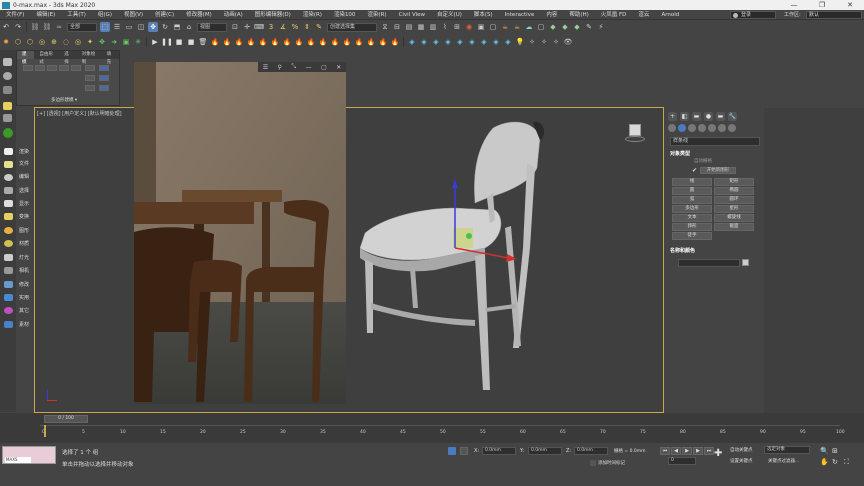  What do you see at coordinates (24, 257) in the screenshot?
I see `strip-label-light: 灯光` at bounding box center [24, 257].